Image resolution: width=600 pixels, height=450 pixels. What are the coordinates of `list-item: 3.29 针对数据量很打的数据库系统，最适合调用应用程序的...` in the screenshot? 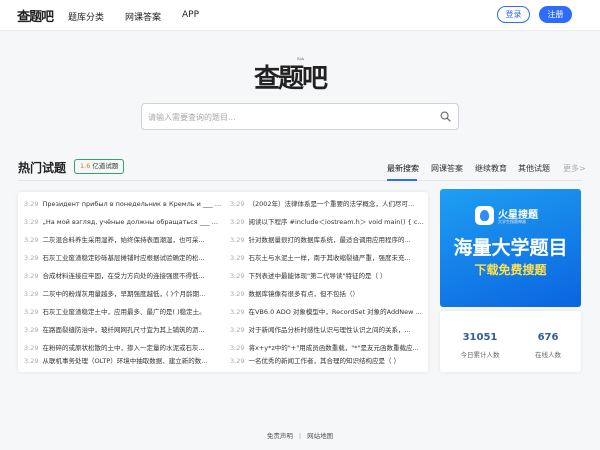 It's located at (327, 240).